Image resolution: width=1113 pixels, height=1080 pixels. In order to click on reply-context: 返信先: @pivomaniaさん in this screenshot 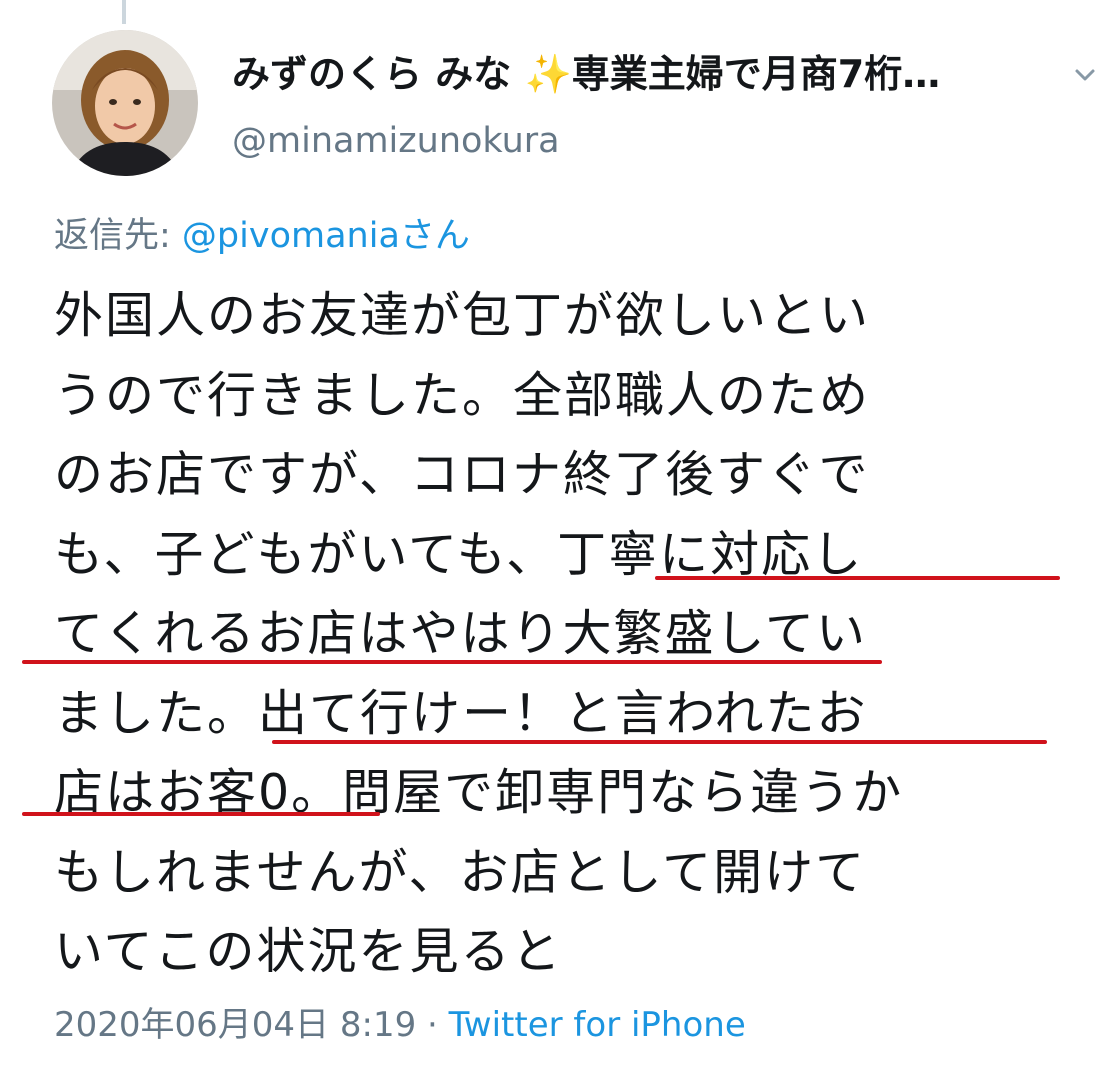, I will do `click(262, 236)`.